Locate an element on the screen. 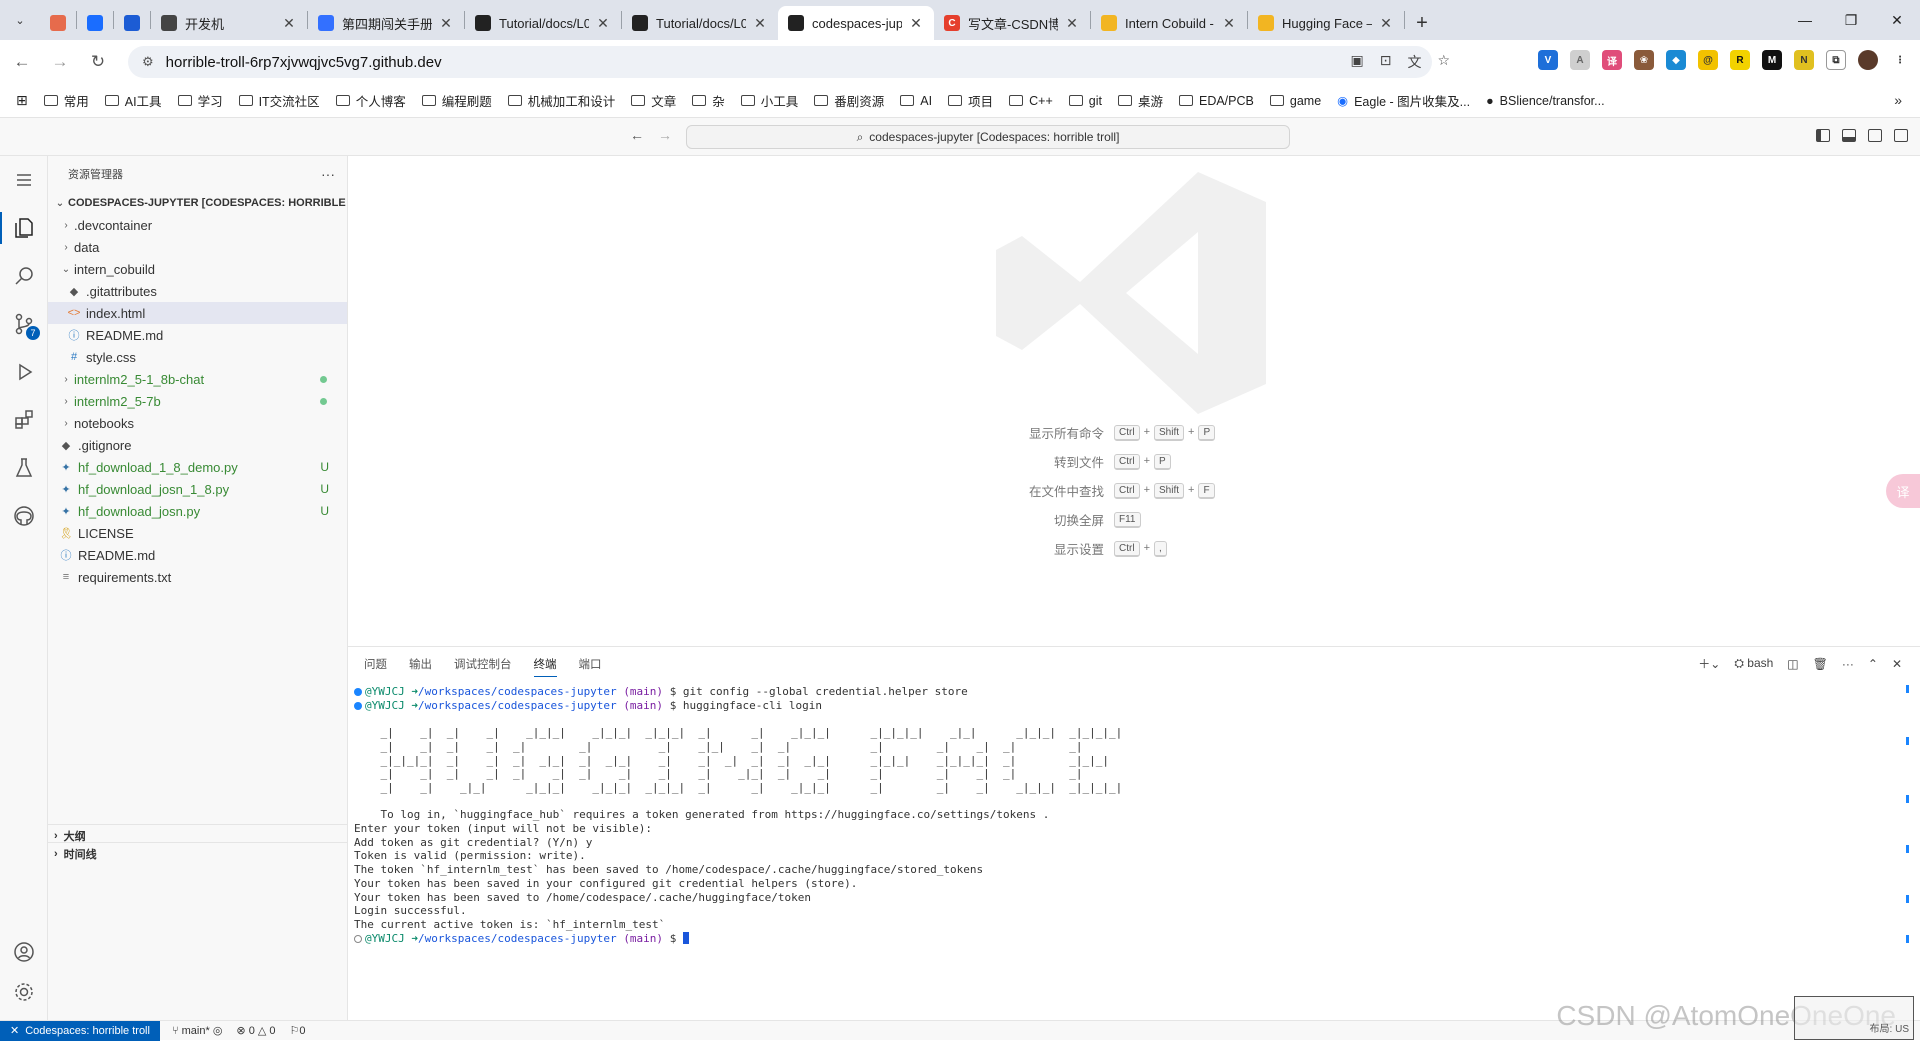 The width and height of the screenshot is (1920, 1041). nav-back-icon: ← is located at coordinates (637, 135).